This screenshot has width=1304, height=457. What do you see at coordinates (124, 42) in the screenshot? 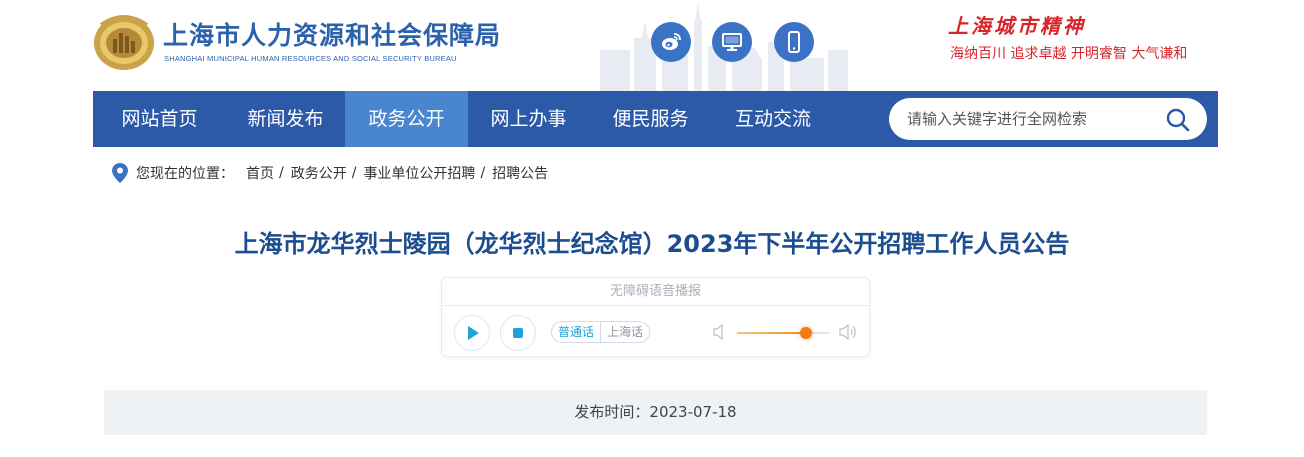
I see `bureau-logo` at bounding box center [124, 42].